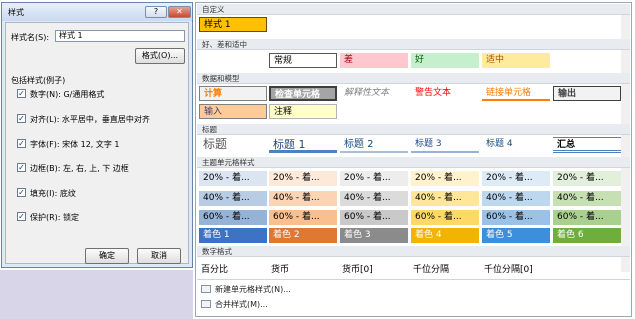 The height and width of the screenshot is (319, 635). What do you see at coordinates (413, 44) in the screenshot?
I see `section-good-bad: 好、差和适中` at bounding box center [413, 44].